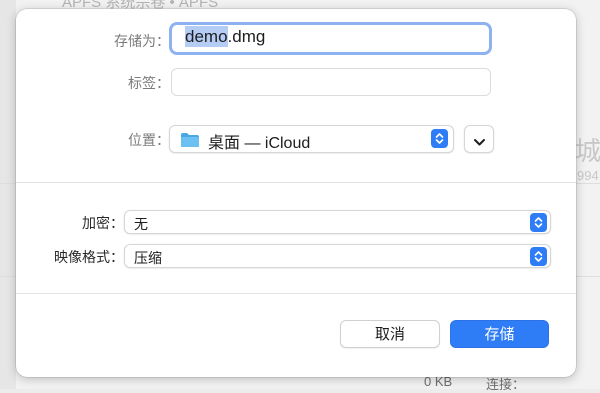 The width and height of the screenshot is (600, 393). I want to click on location-label: 位置：, so click(149, 140).